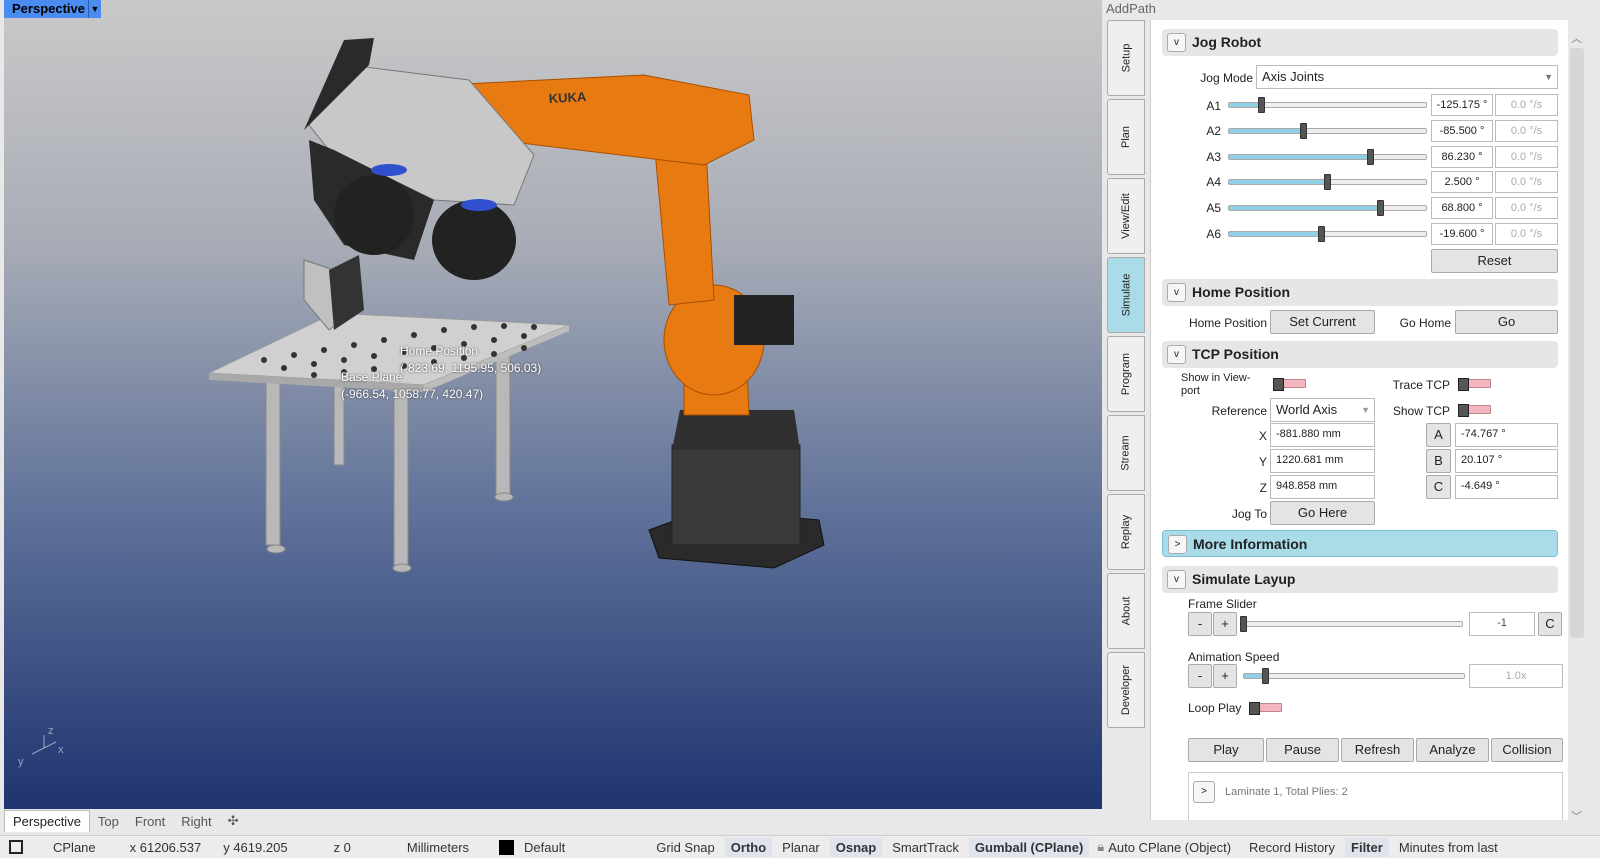 The width and height of the screenshot is (1600, 858). I want to click on status-units: Millimeters, so click(438, 847).